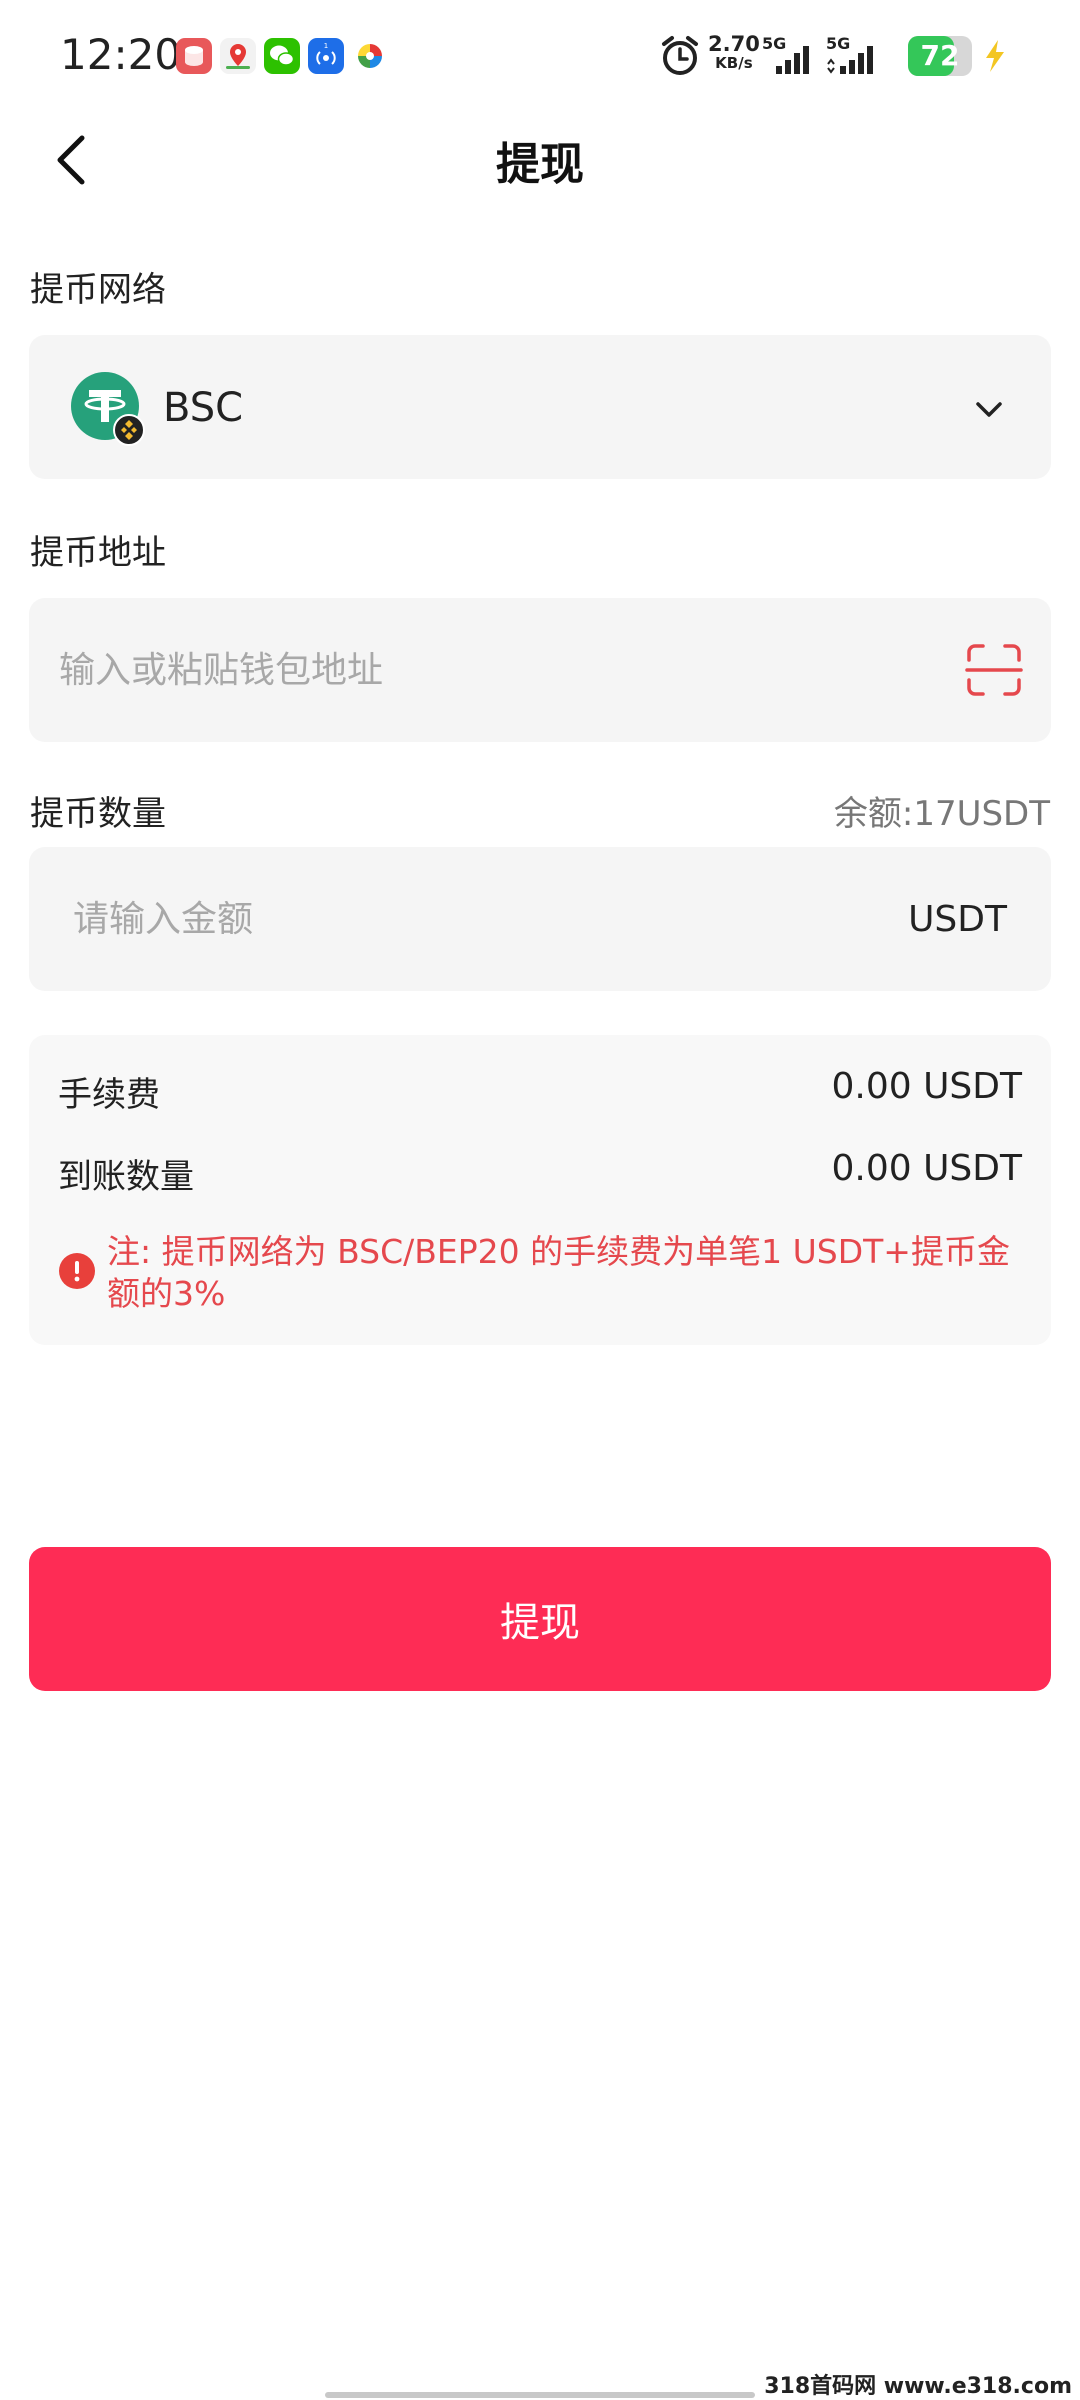 Image resolution: width=1080 pixels, height=2400 pixels. Describe the element at coordinates (540, 55) in the screenshot. I see `status-bar: 12:20 1 2.70 KB/s 5G 5G 72` at that location.